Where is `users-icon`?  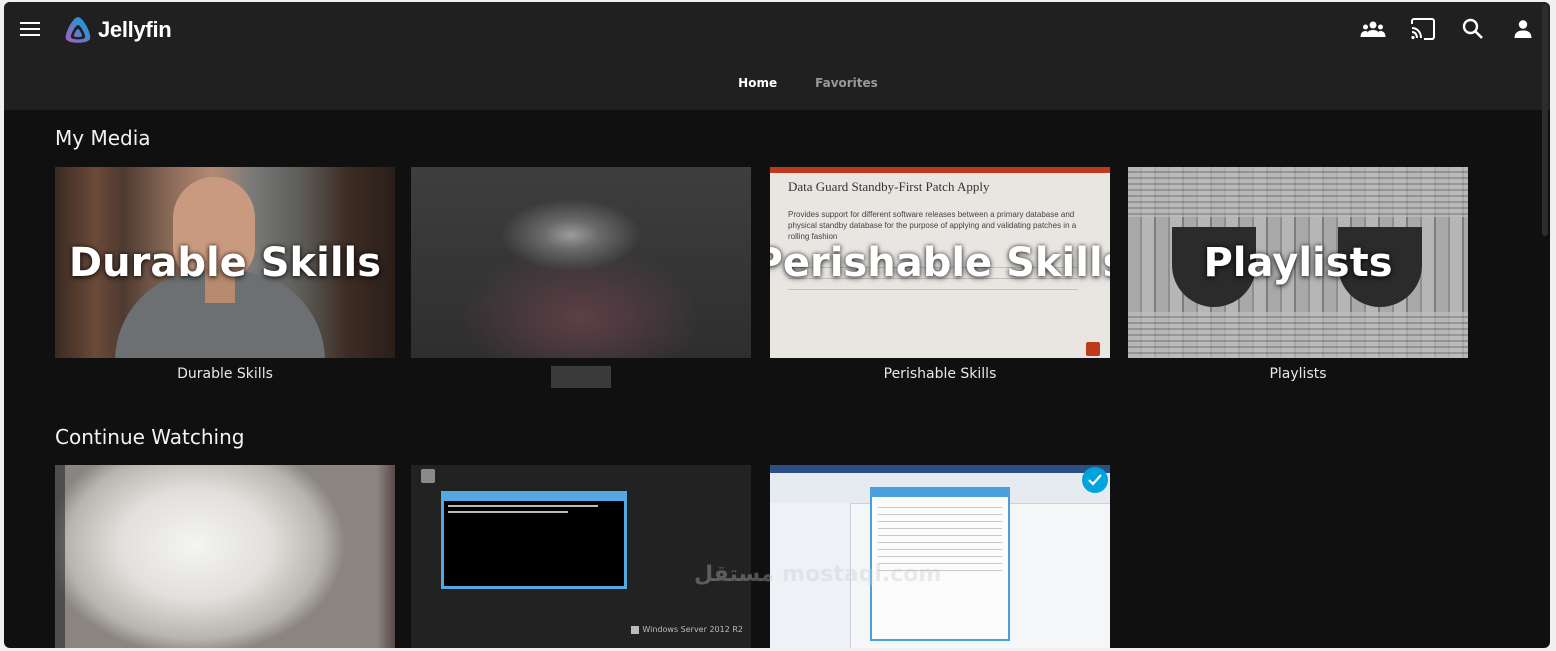
users-icon is located at coordinates (1373, 29).